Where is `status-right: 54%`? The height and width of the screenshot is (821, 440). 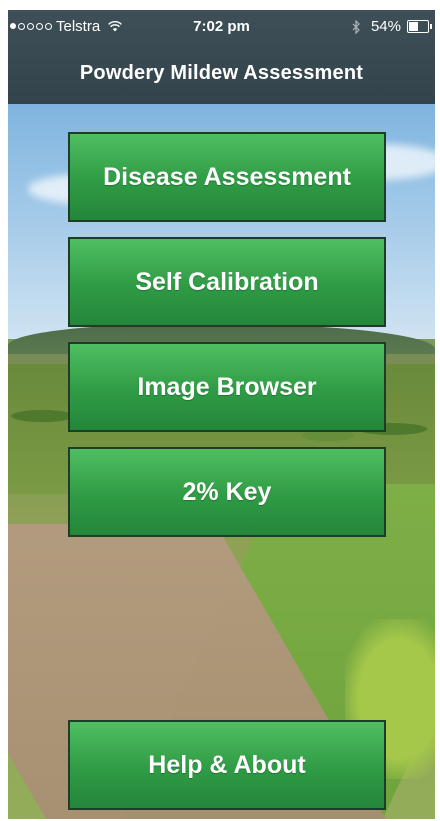 status-right: 54% is located at coordinates (392, 26).